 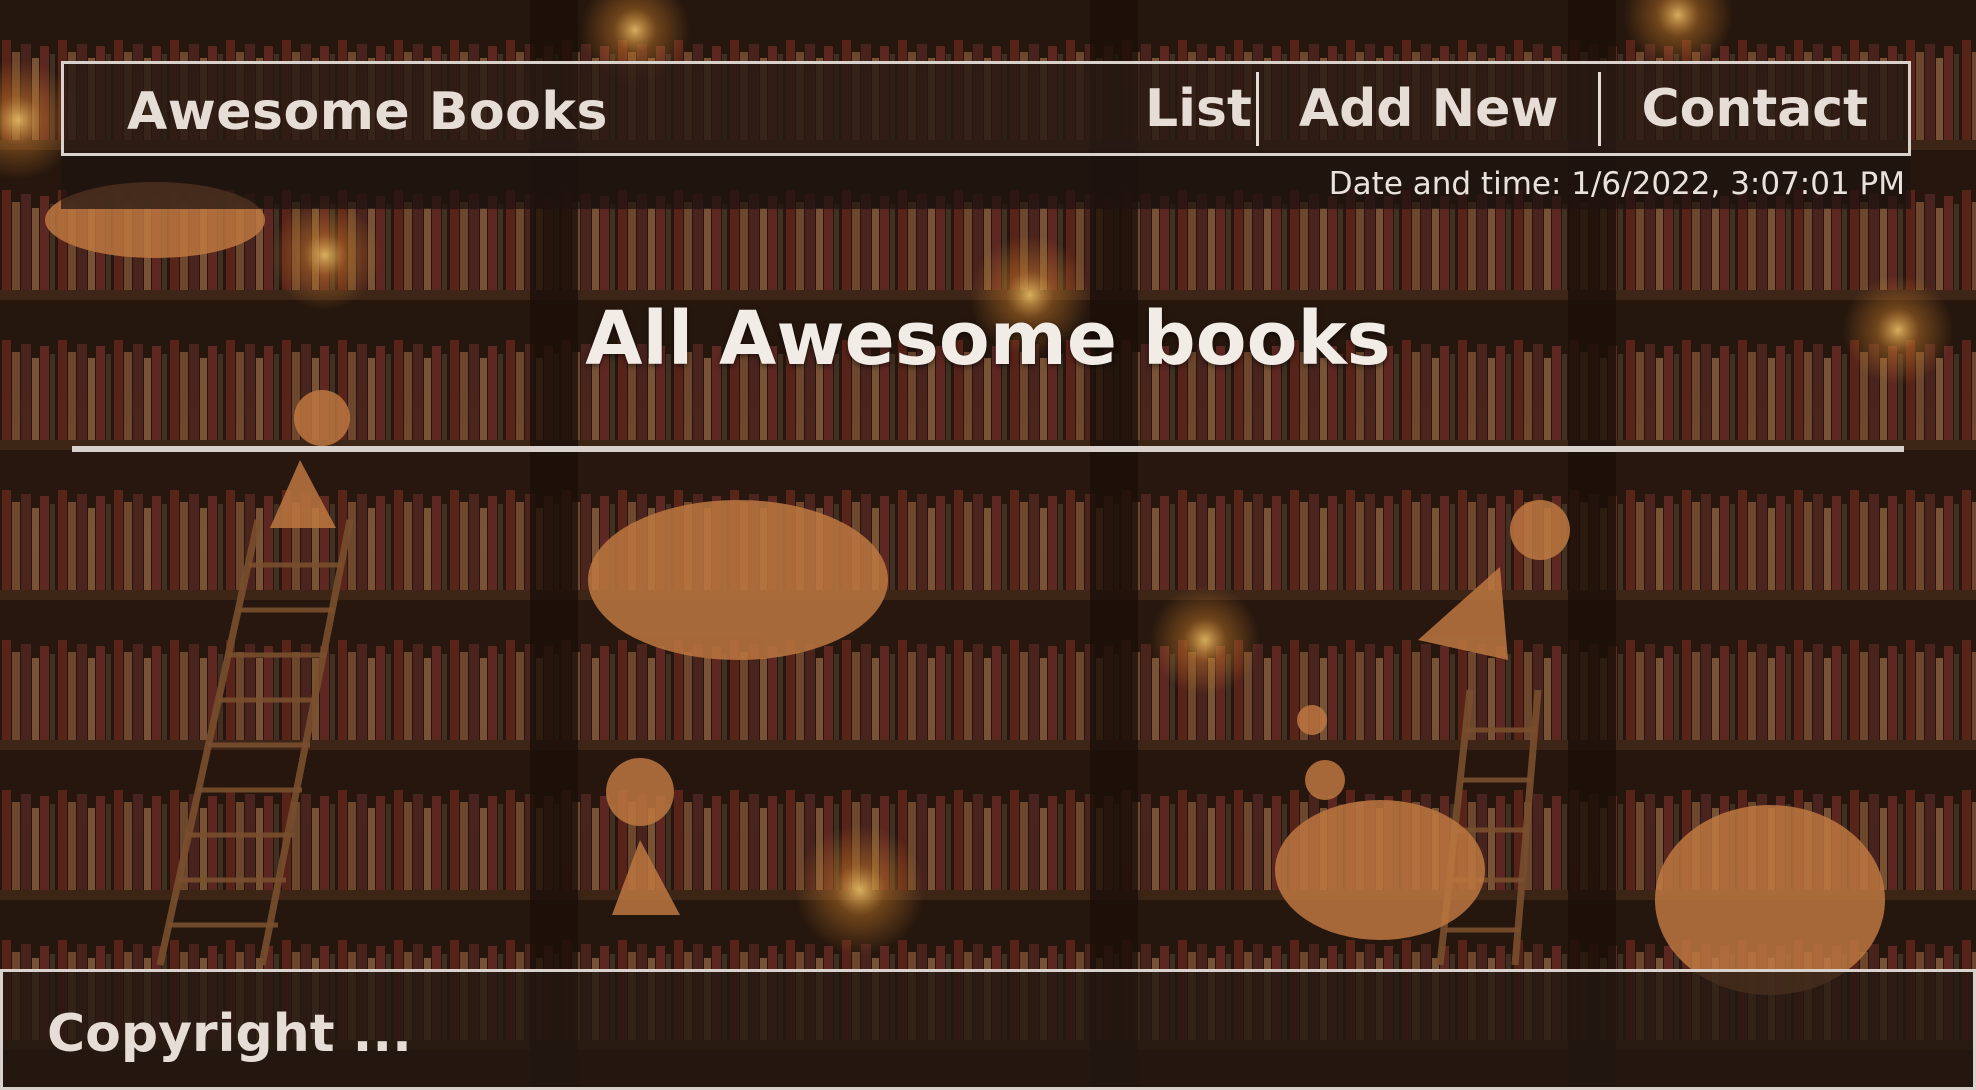 I want to click on nav-links: List Add New Contact, so click(x=1526, y=108).